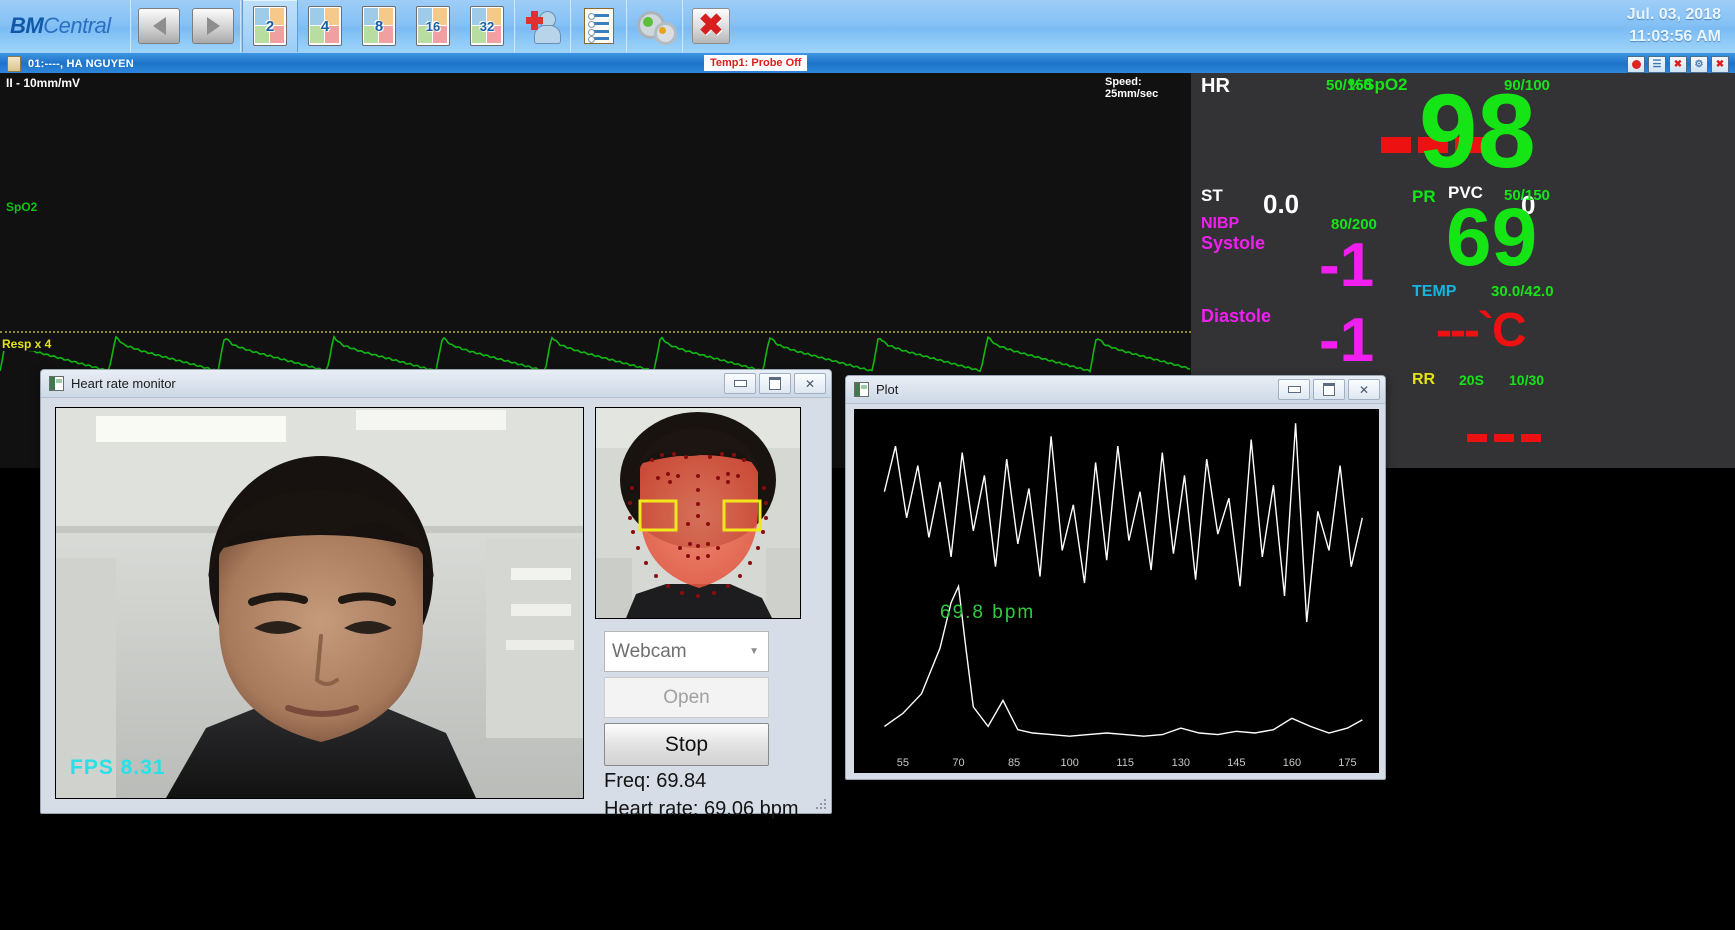 The height and width of the screenshot is (930, 1735). I want to click on close-icon: ✖, so click(711, 26).